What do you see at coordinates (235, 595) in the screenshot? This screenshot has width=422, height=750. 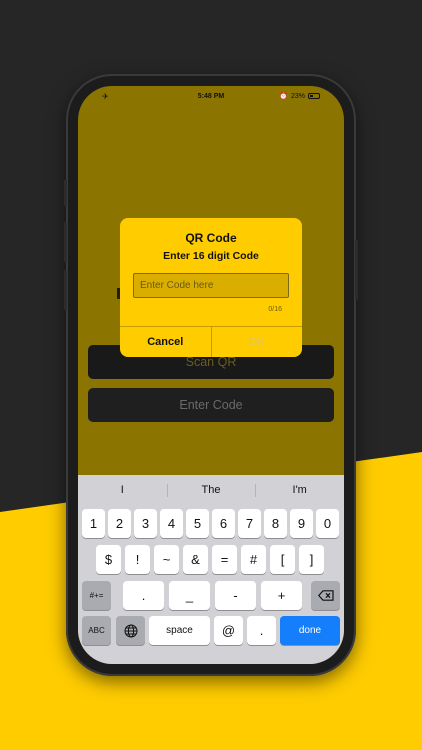 I see `key-hyphen: -` at bounding box center [235, 595].